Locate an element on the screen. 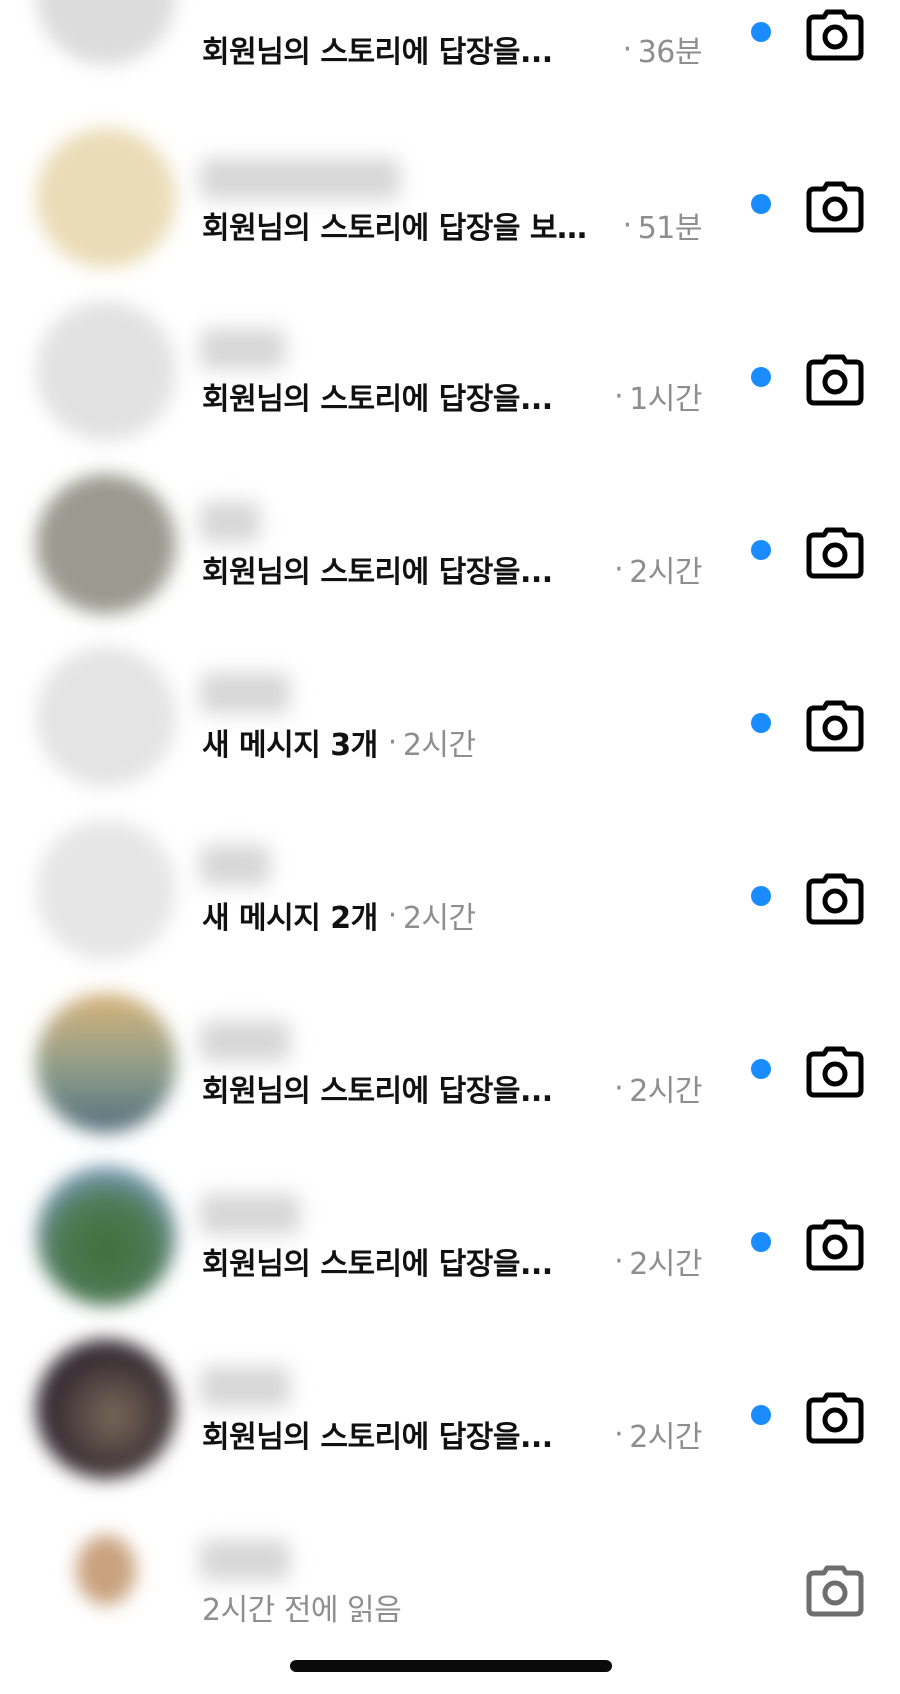 The height and width of the screenshot is (1694, 900). message-preview-line: 새 메시지 2개 · 2시간 is located at coordinates (462, 915).